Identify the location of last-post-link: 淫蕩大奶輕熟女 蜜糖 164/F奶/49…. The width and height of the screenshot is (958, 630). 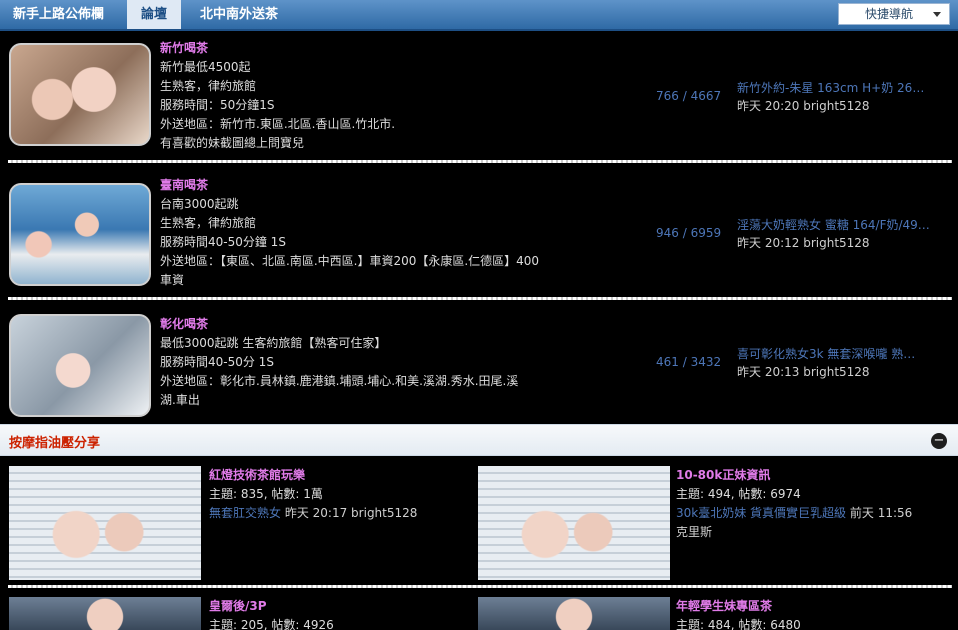
(839, 225).